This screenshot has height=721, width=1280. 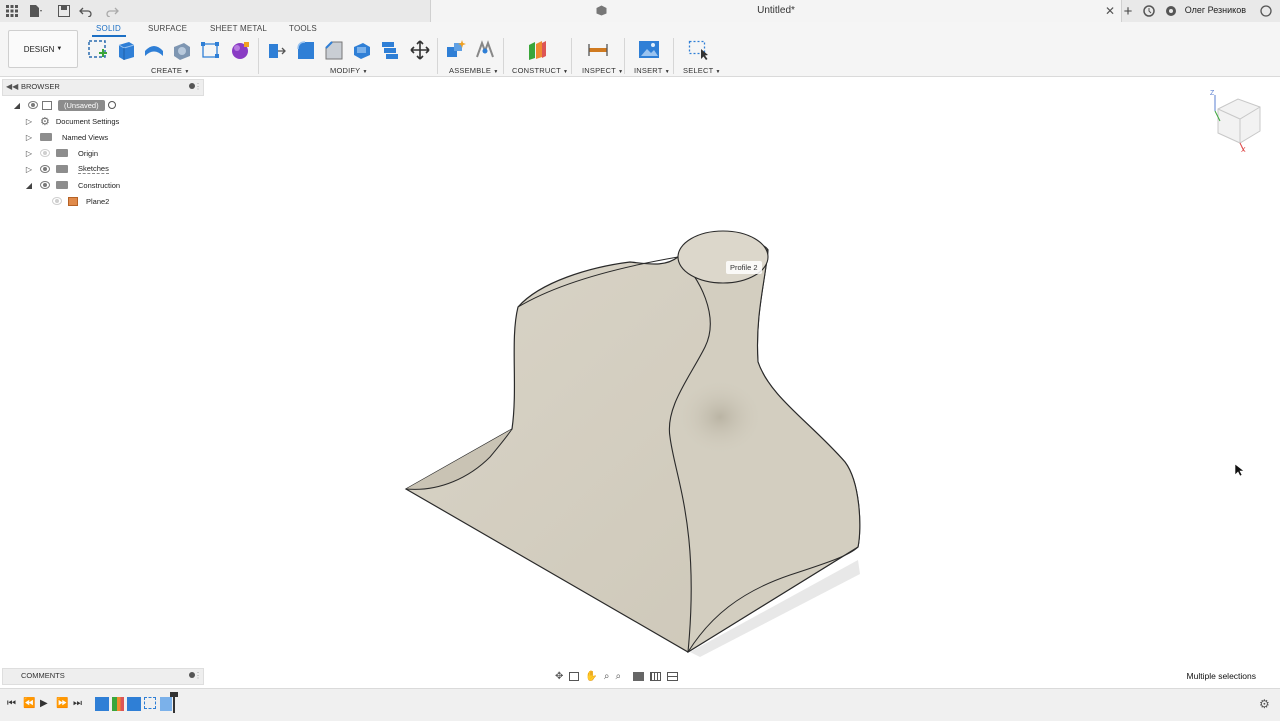 What do you see at coordinates (640, 704) in the screenshot?
I see `timeline-bar: ⏮ ⏪ ▶ ⏩ ⏭ ⚙` at bounding box center [640, 704].